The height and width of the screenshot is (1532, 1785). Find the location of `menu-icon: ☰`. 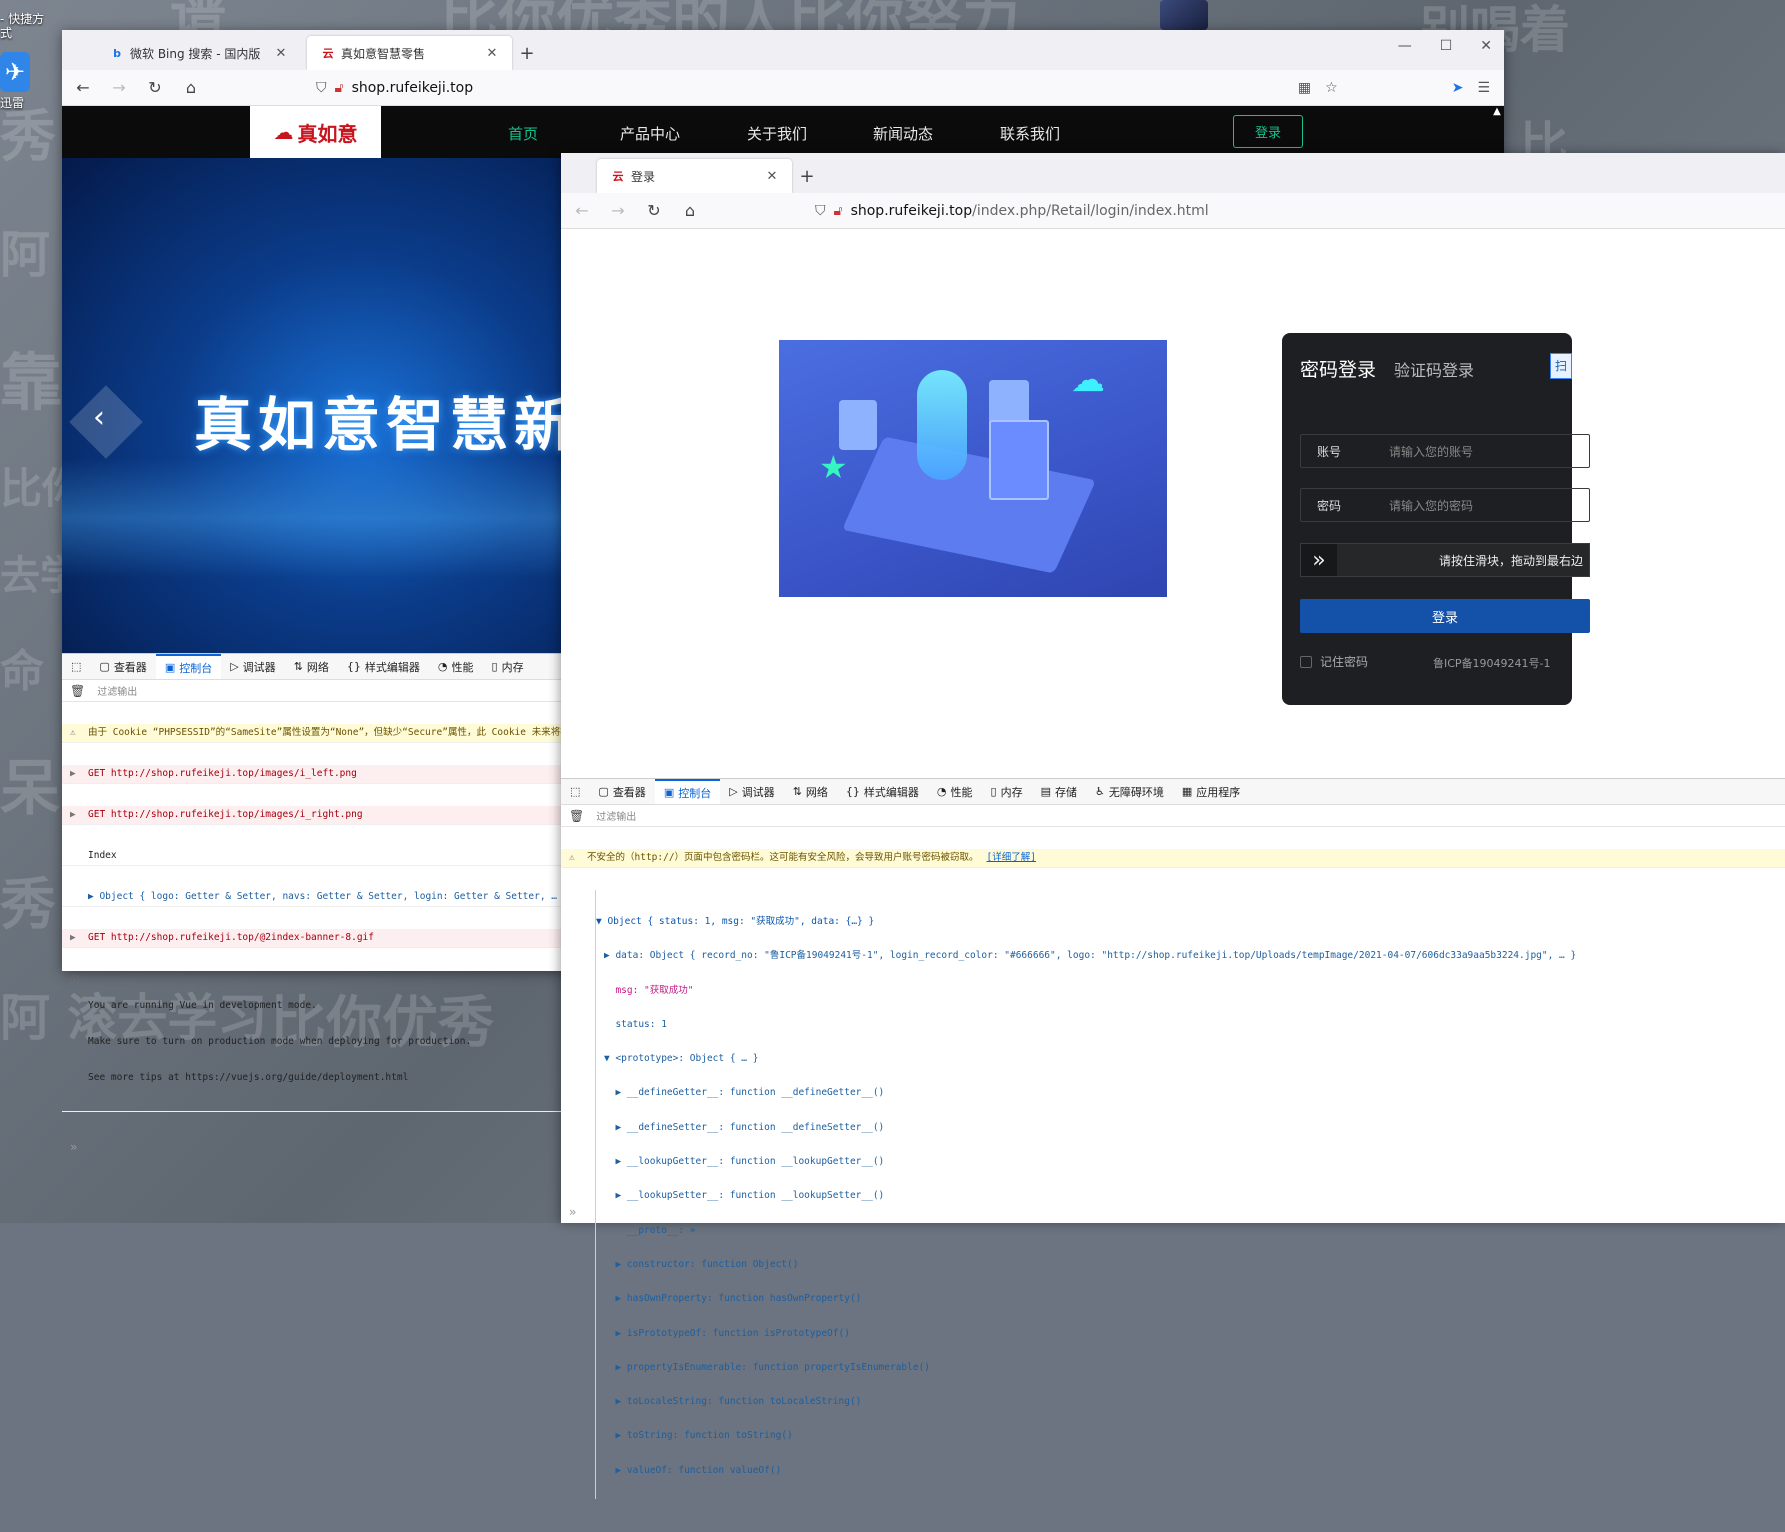

menu-icon: ☰ is located at coordinates (1483, 88).